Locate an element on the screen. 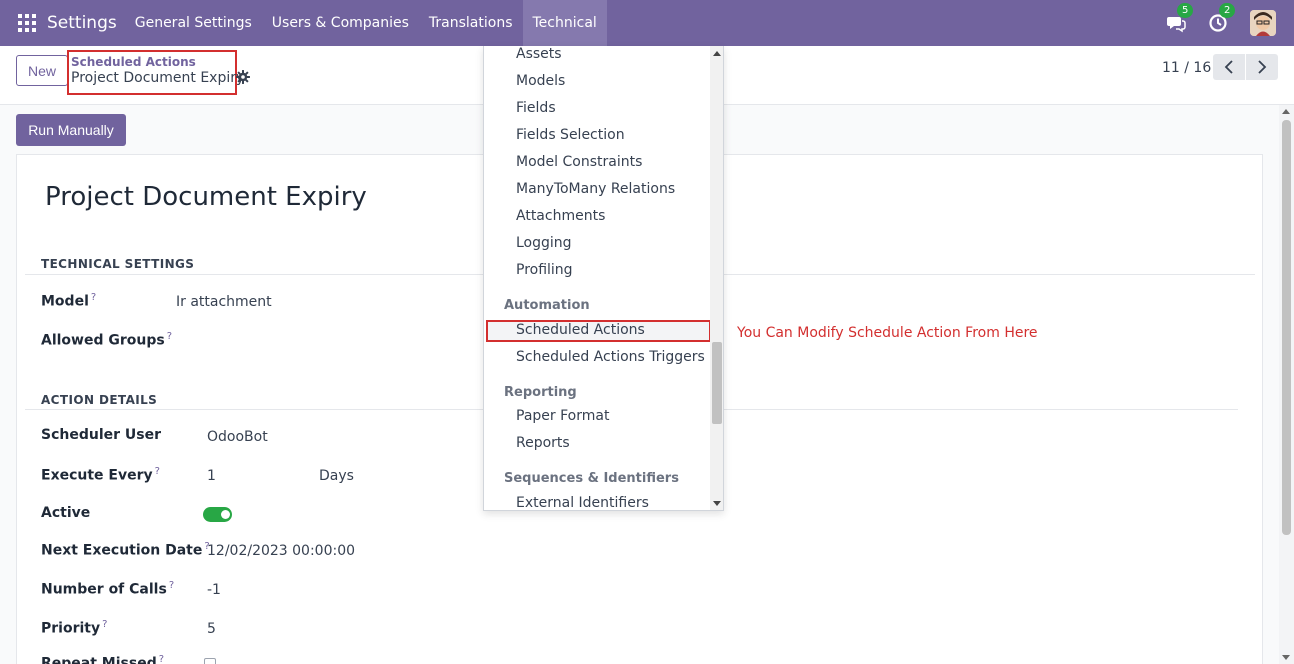  pager-value: 11 / 16 is located at coordinates (1186, 68).